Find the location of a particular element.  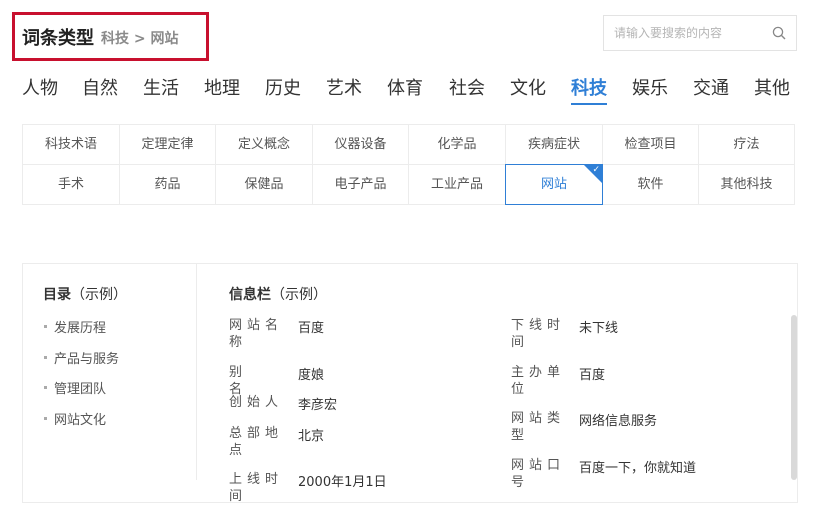

scrollbar is located at coordinates (794, 397).